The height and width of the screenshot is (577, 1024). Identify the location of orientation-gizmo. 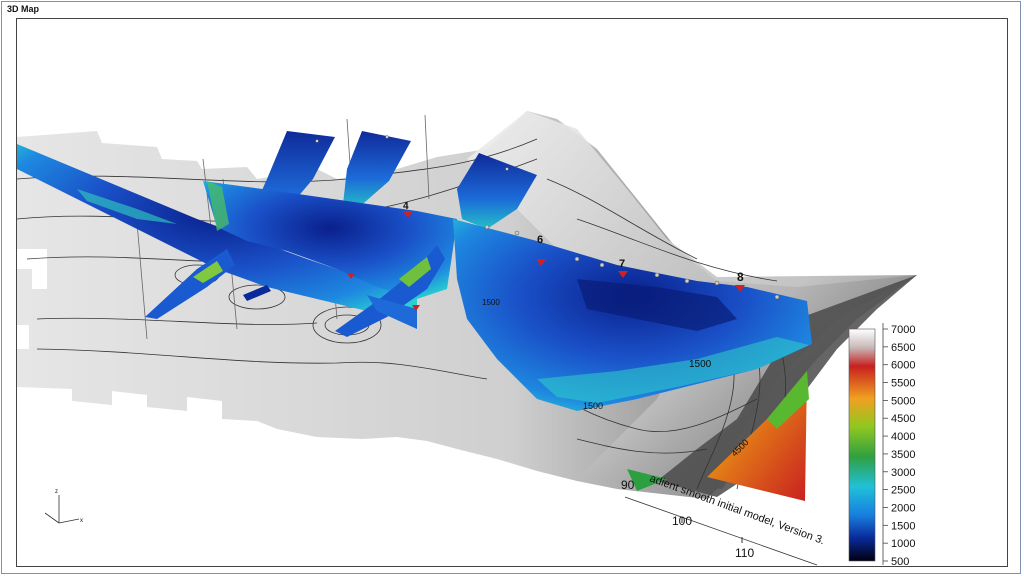
(62, 509).